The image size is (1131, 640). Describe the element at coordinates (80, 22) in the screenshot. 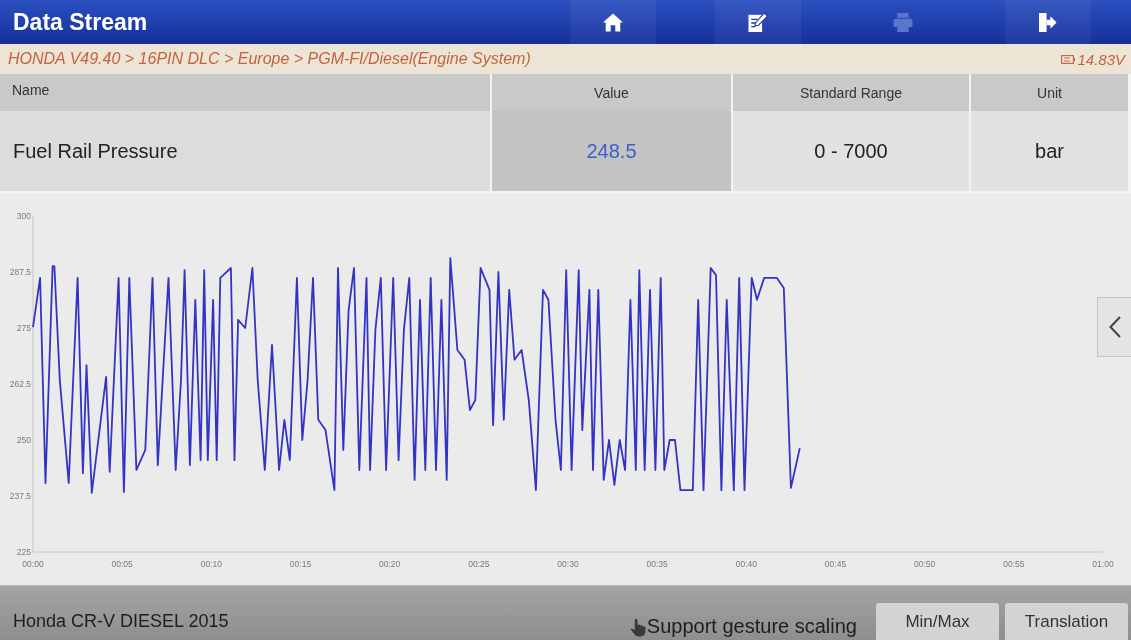

I see `screen-title: Data Stream` at that location.